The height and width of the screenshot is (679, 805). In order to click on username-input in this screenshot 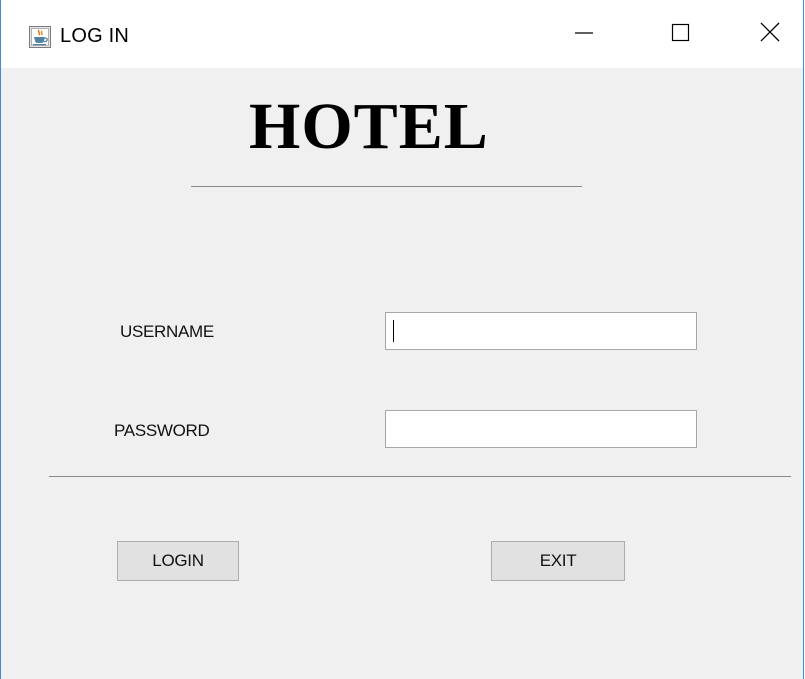, I will do `click(541, 331)`.